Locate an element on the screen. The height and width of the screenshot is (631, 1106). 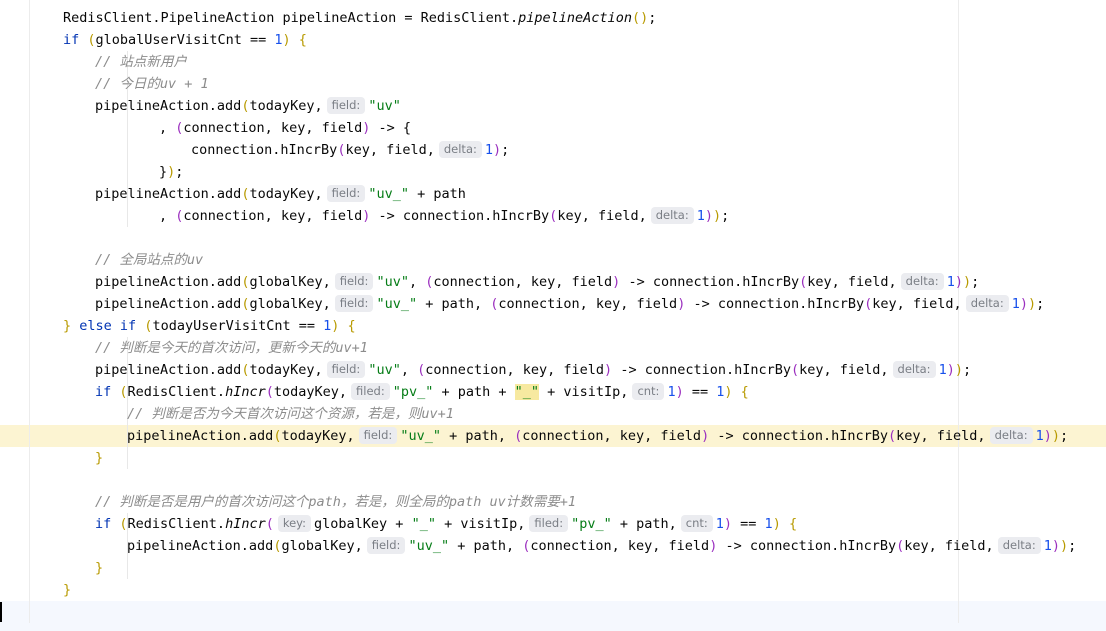
code-token: else if is located at coordinates (112, 326).